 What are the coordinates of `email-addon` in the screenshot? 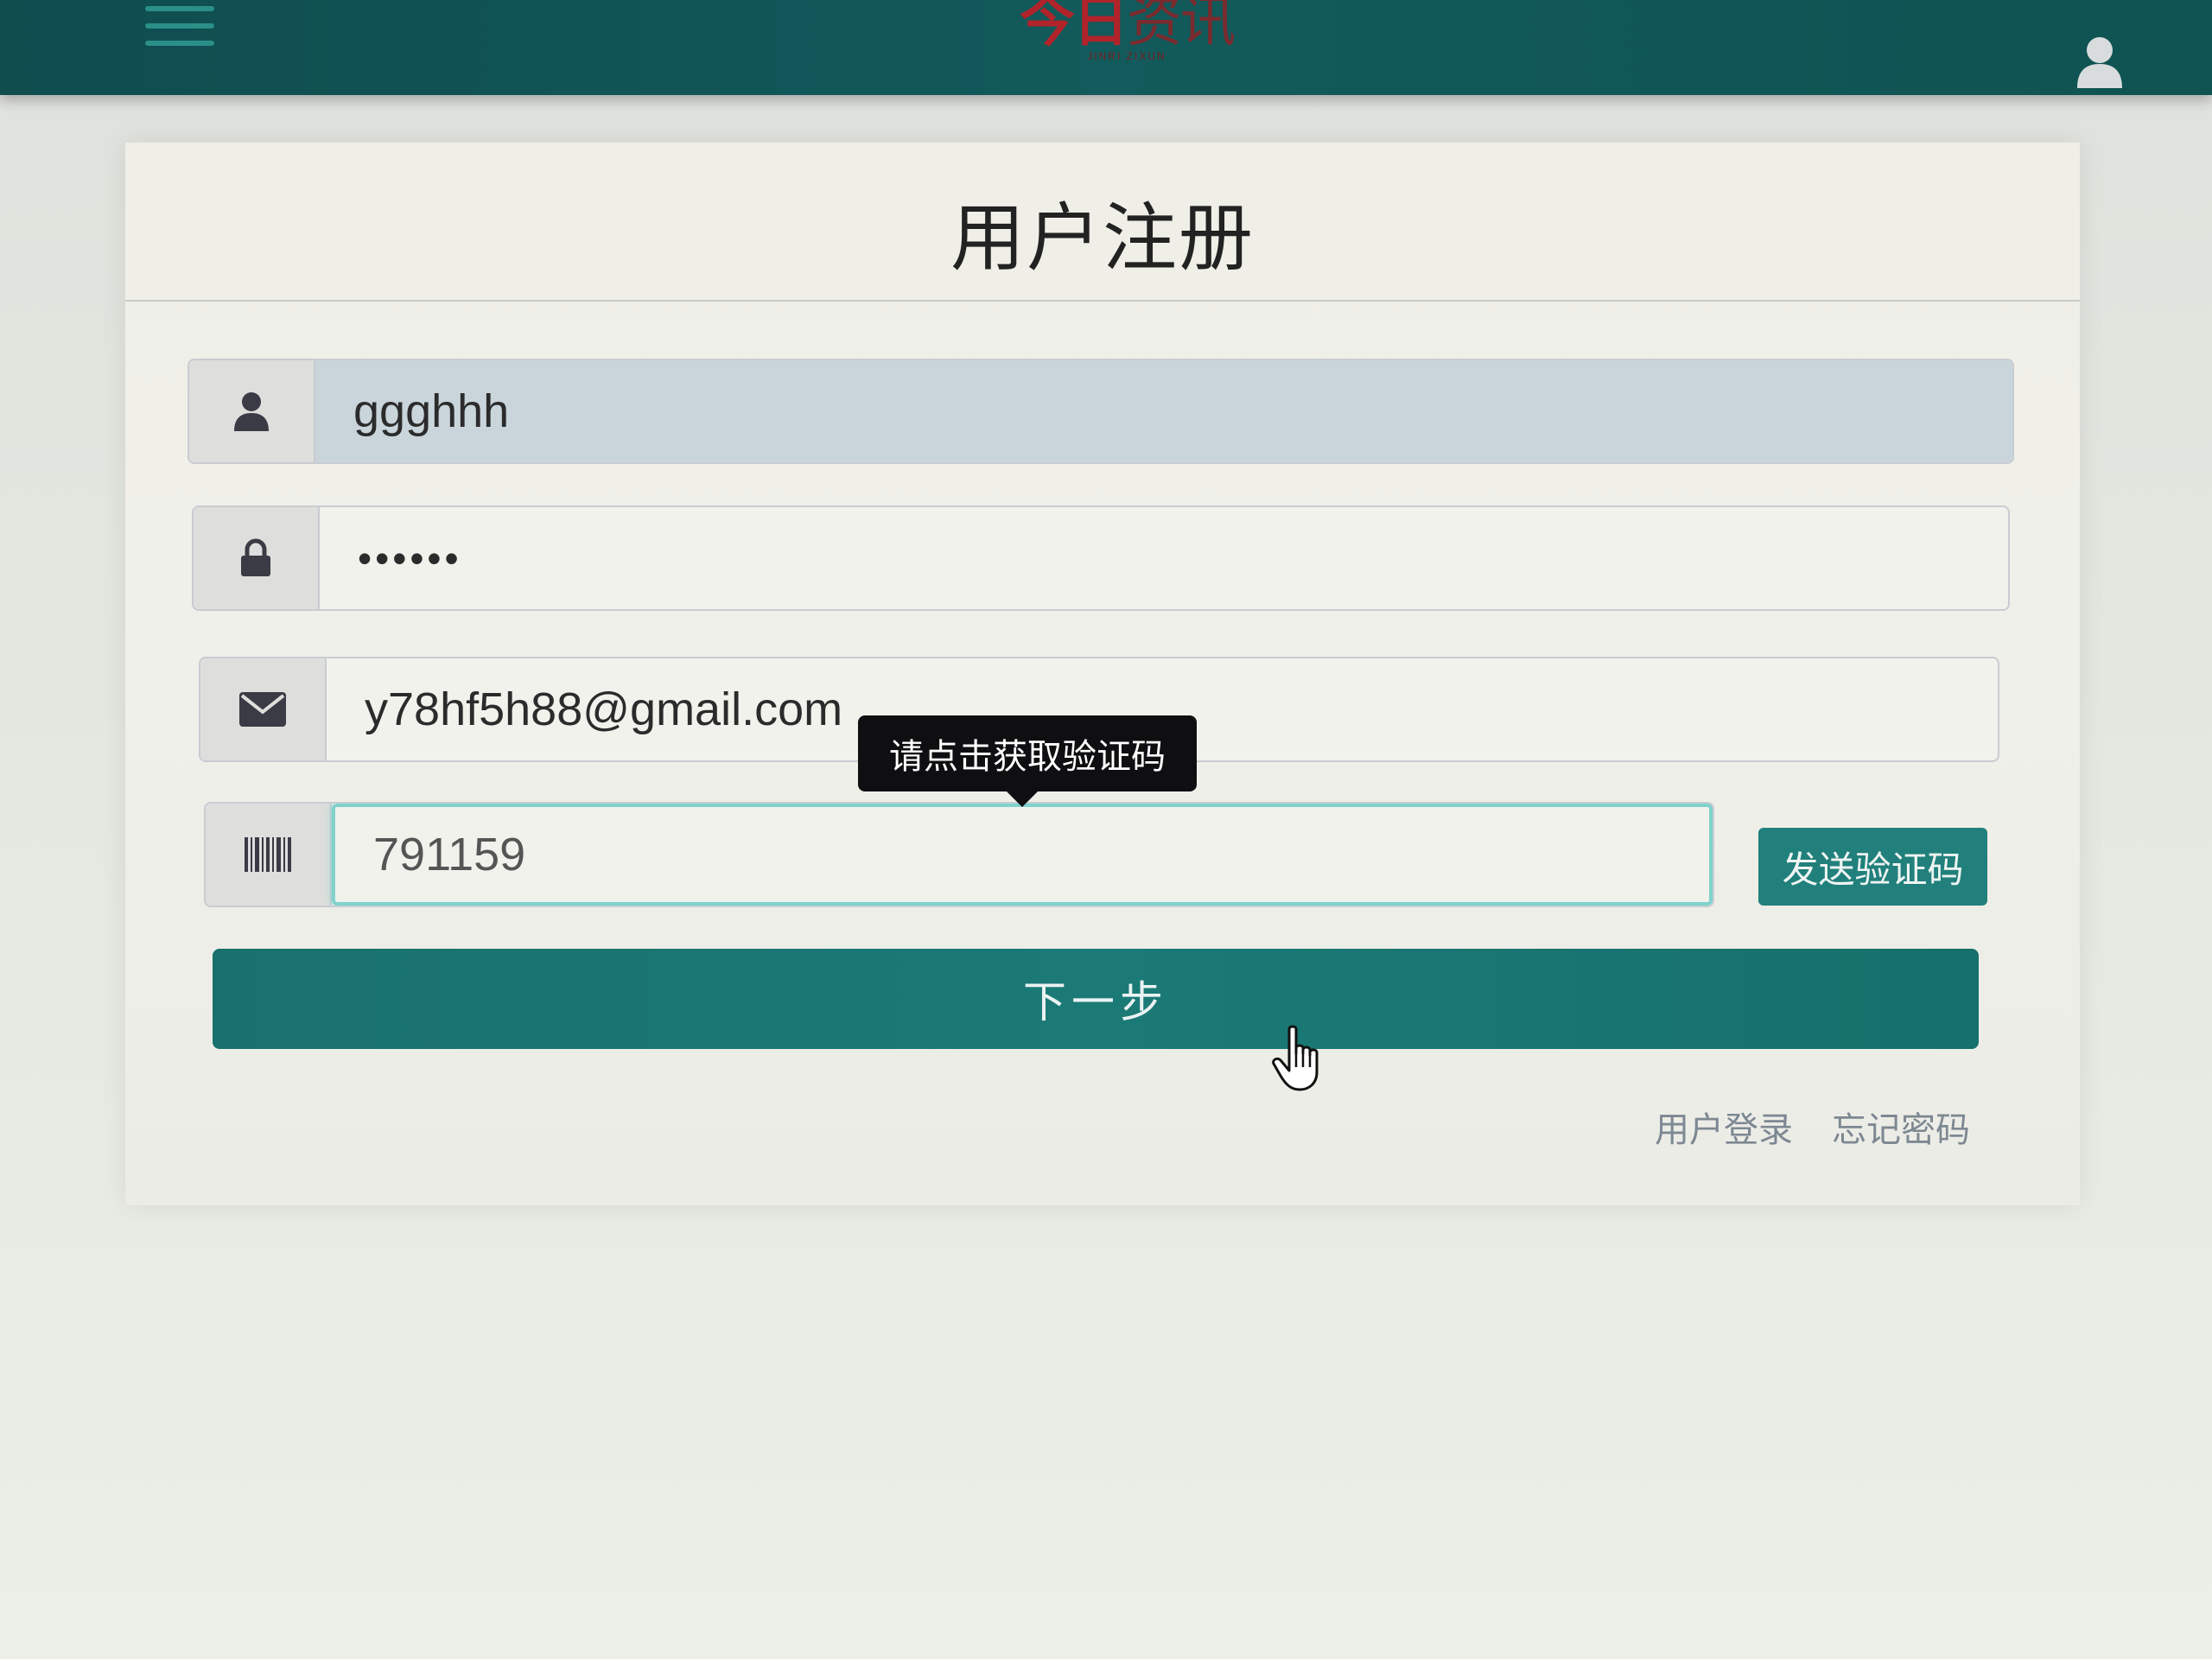 It's located at (263, 709).